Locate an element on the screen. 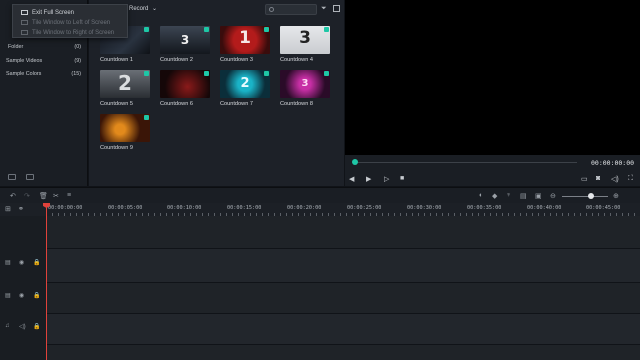  preview-controls: 00:00:00:00 ◀ ▶ ▷ ■ ▭ ◙ ◁) ⛶ is located at coordinates (492, 170).